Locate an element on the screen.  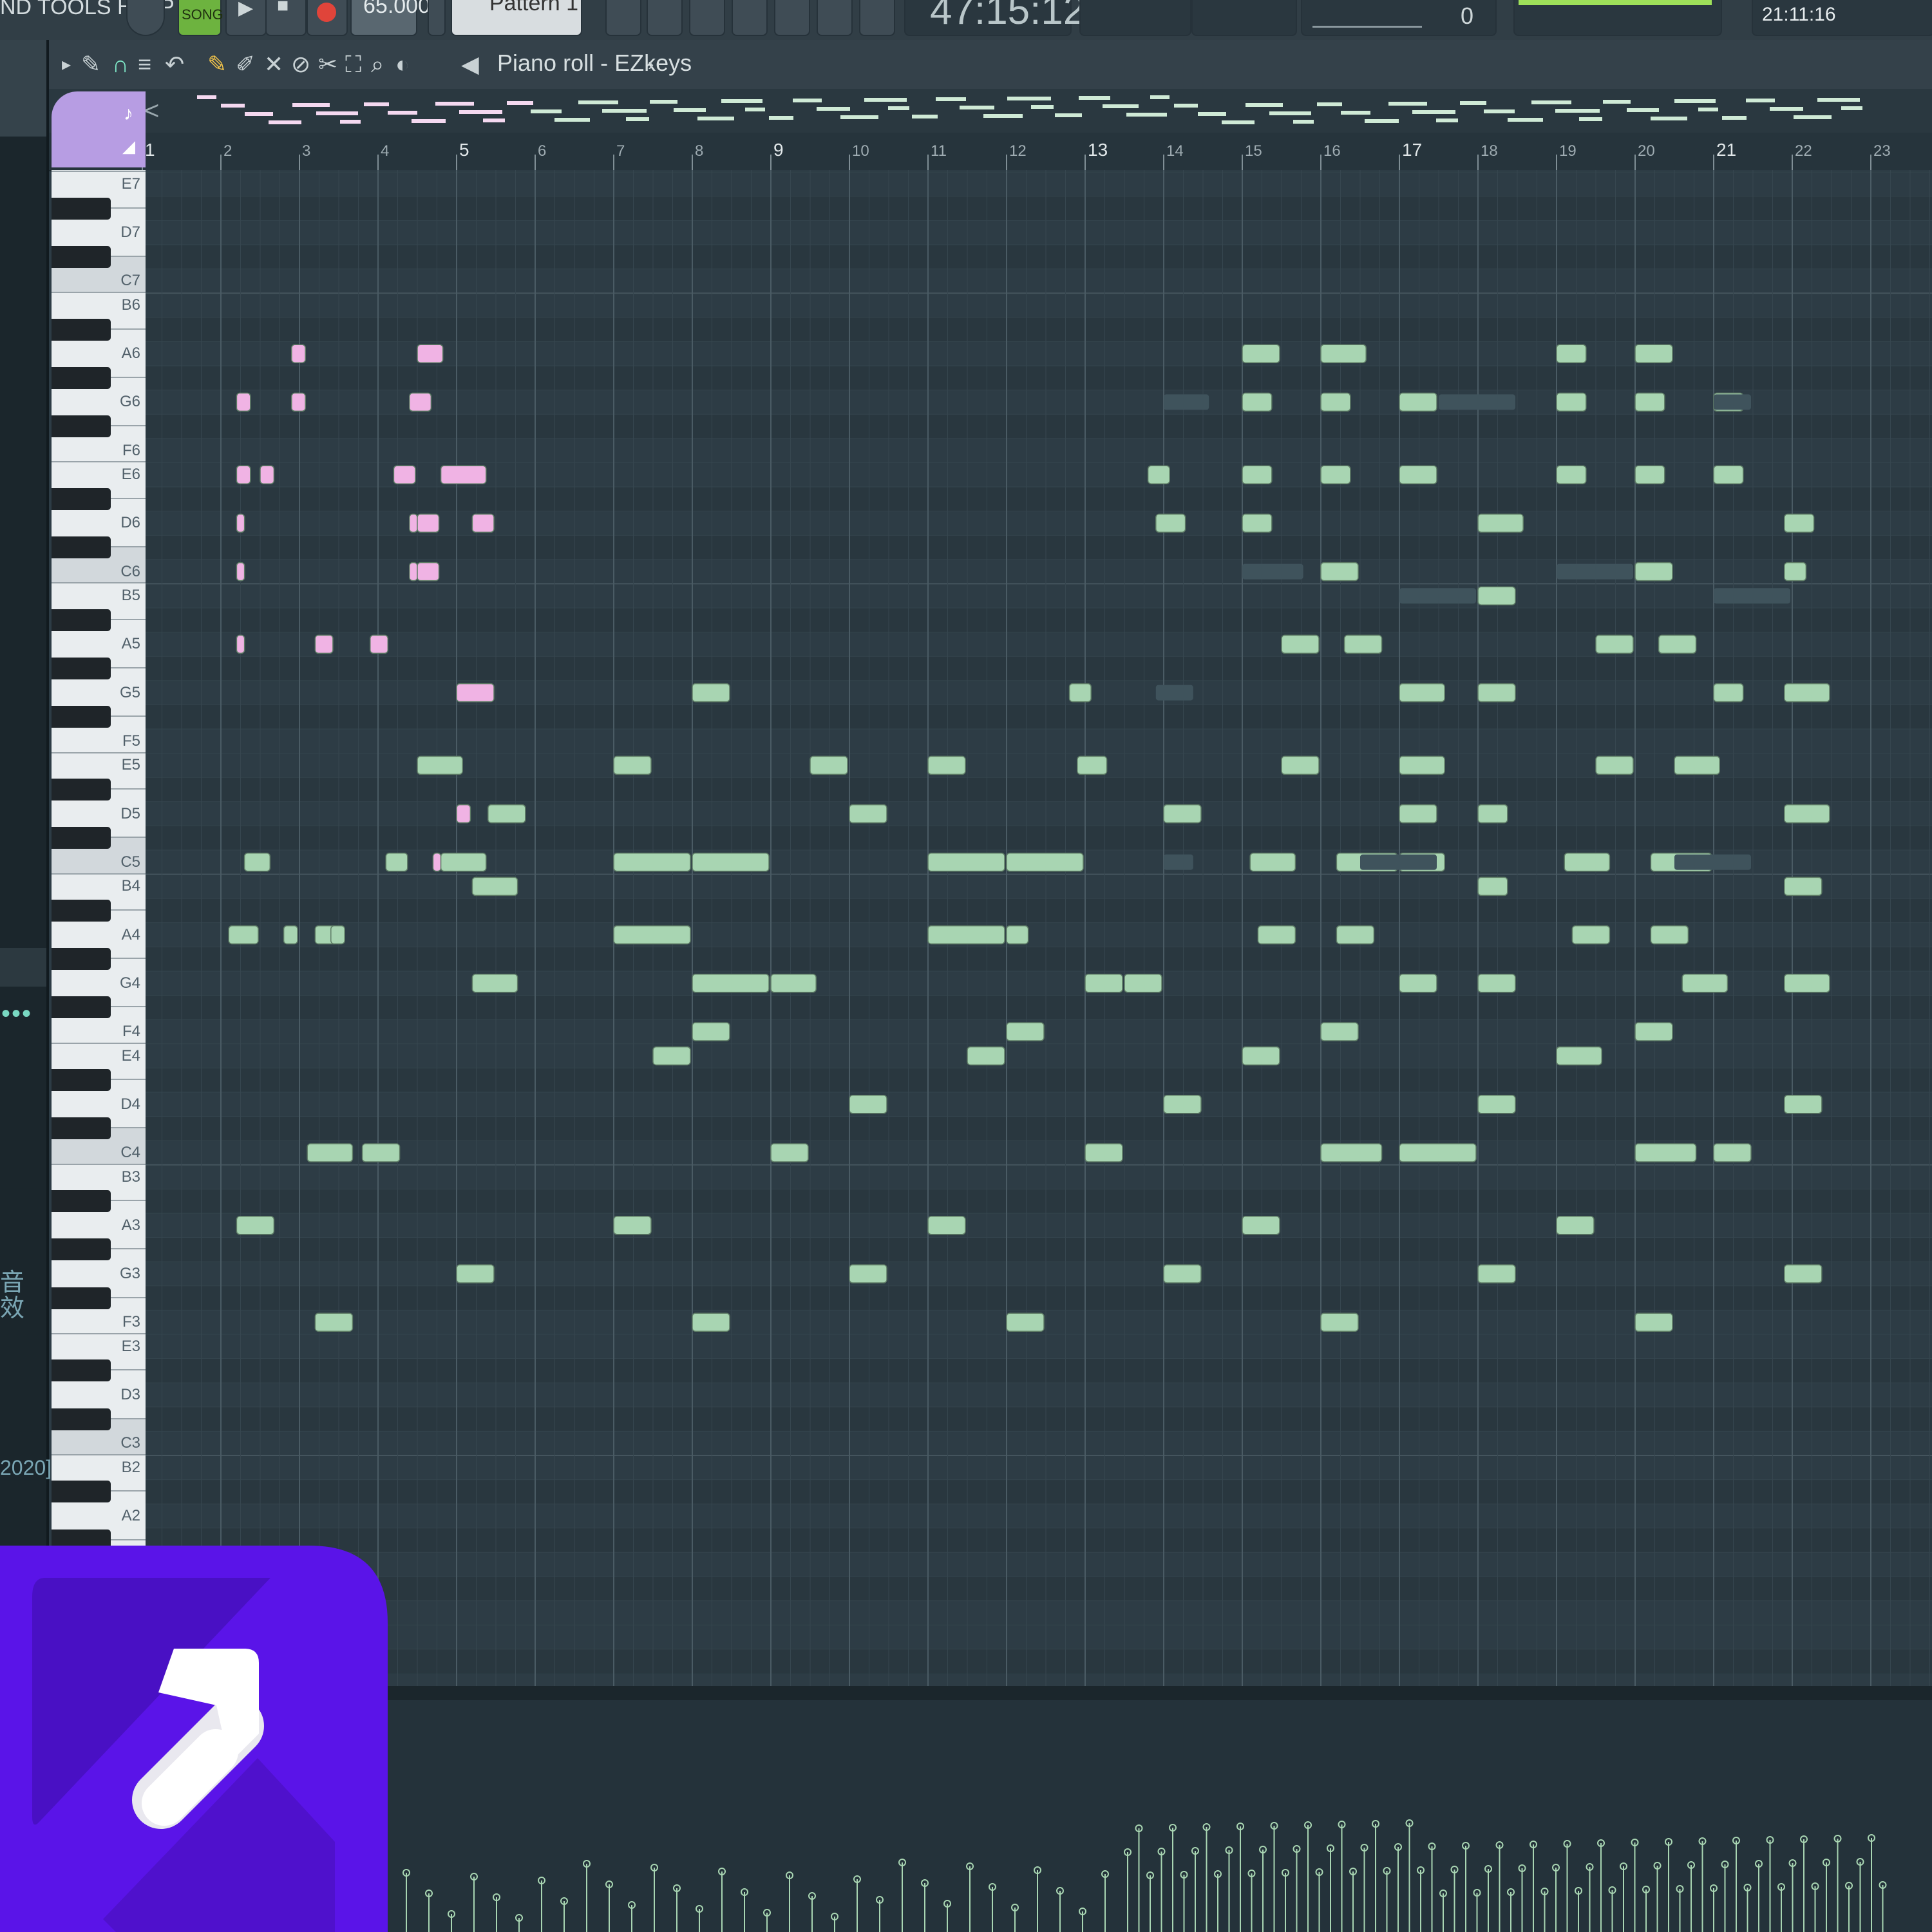
brush-icon: ✐ is located at coordinates (246, 64).